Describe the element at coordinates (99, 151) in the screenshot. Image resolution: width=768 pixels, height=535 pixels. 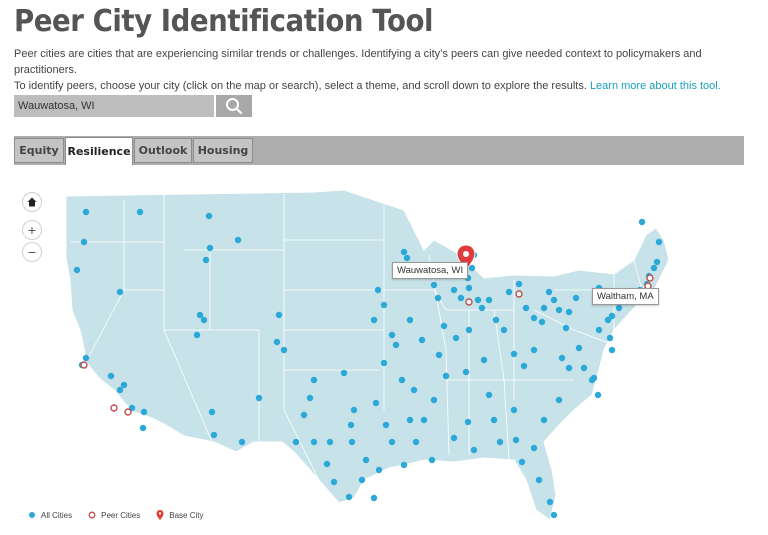
I see `tab-resilience: Resilience` at that location.